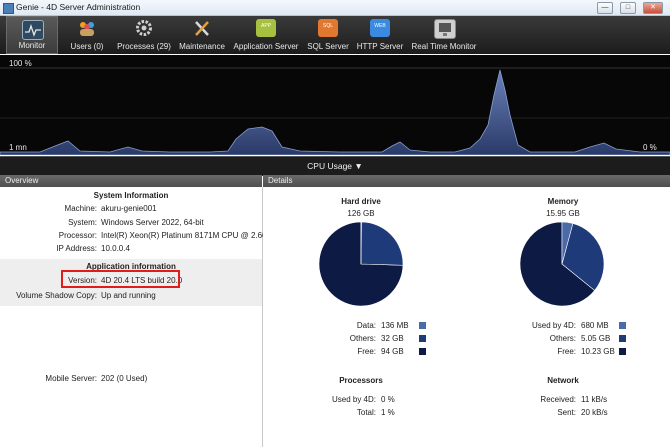 The height and width of the screenshot is (447, 670). What do you see at coordinates (566, 351) in the screenshot?
I see `memory-free-label: Free:` at bounding box center [566, 351].